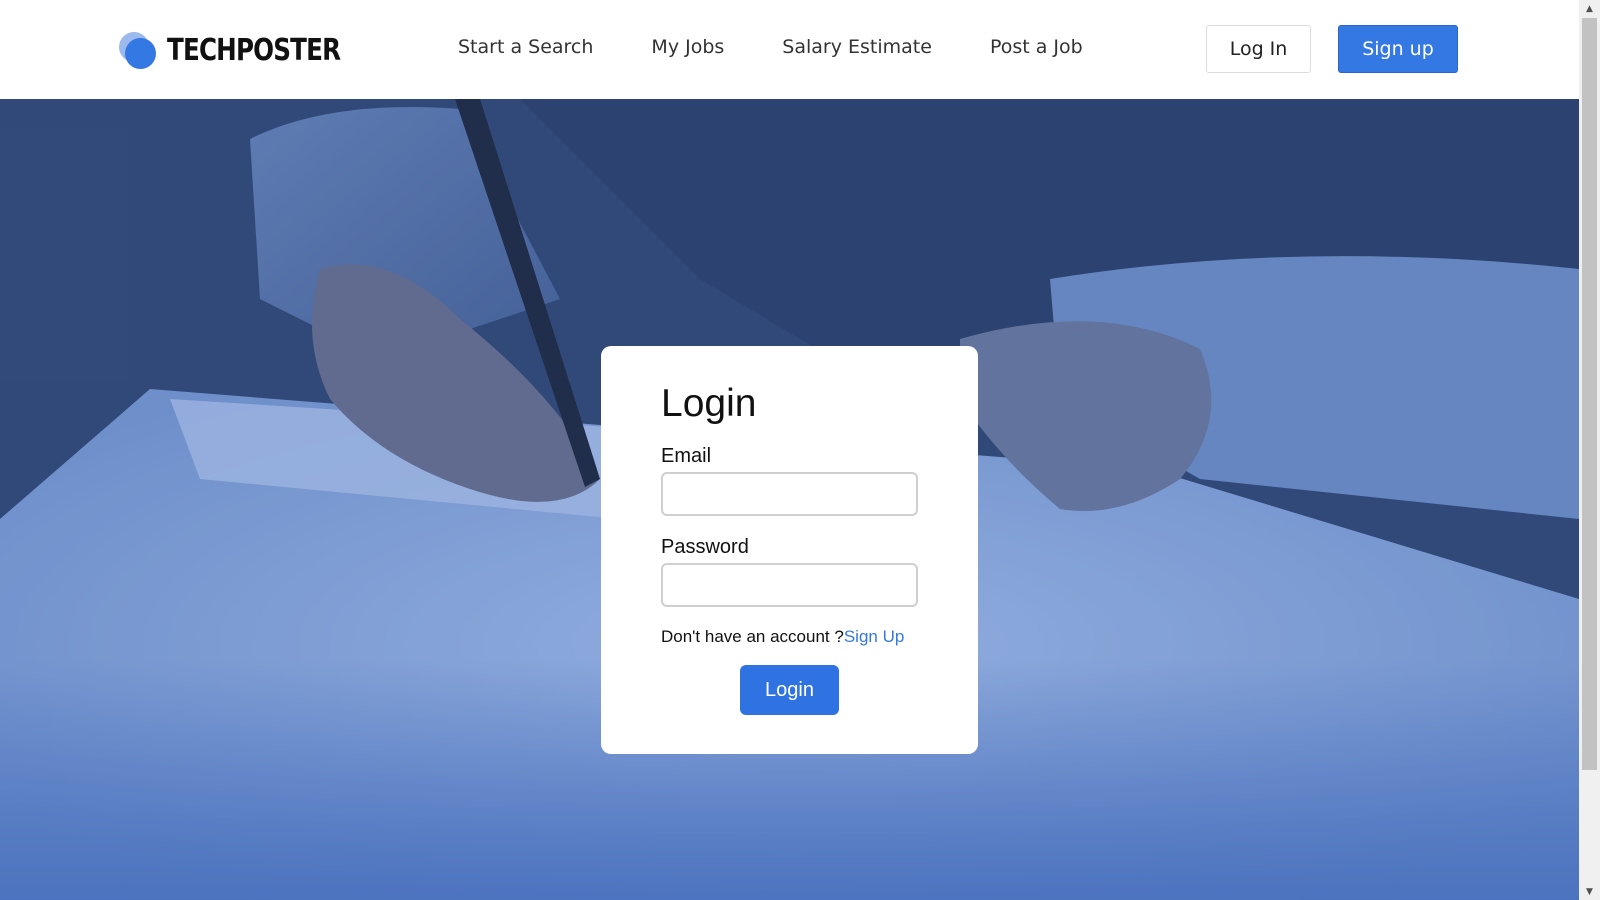 This screenshot has width=1600, height=900. I want to click on no-account-prompt: Don't have an account ?Sign Up, so click(789, 637).